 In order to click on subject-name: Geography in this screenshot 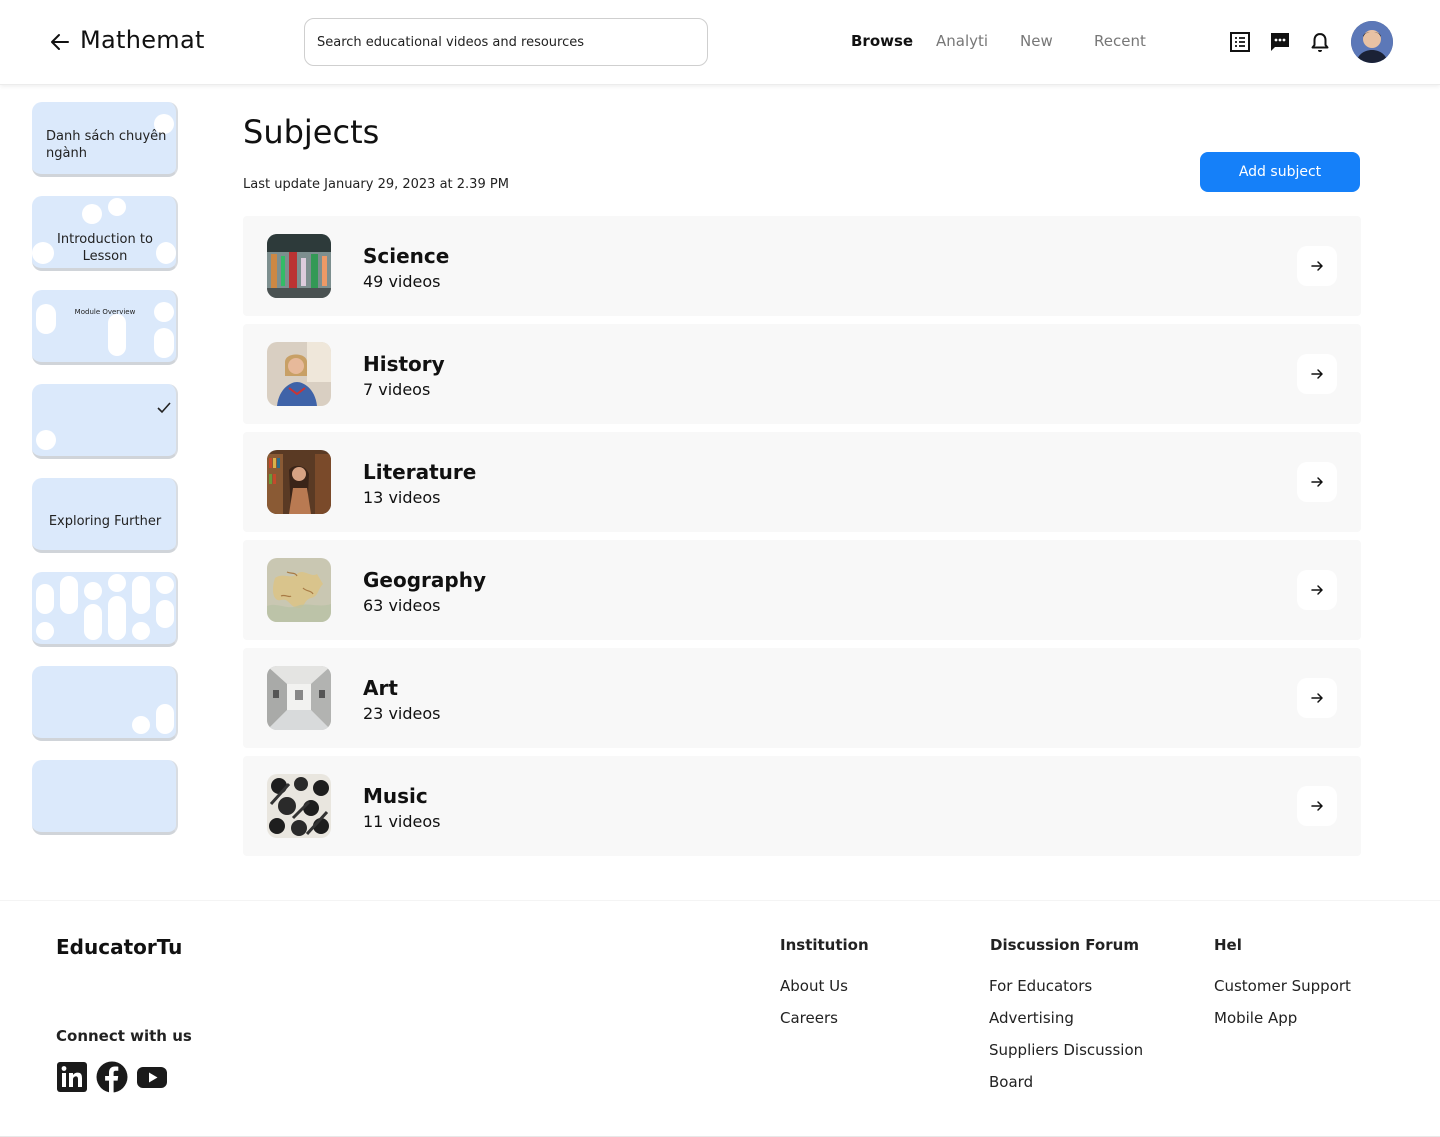, I will do `click(424, 580)`.